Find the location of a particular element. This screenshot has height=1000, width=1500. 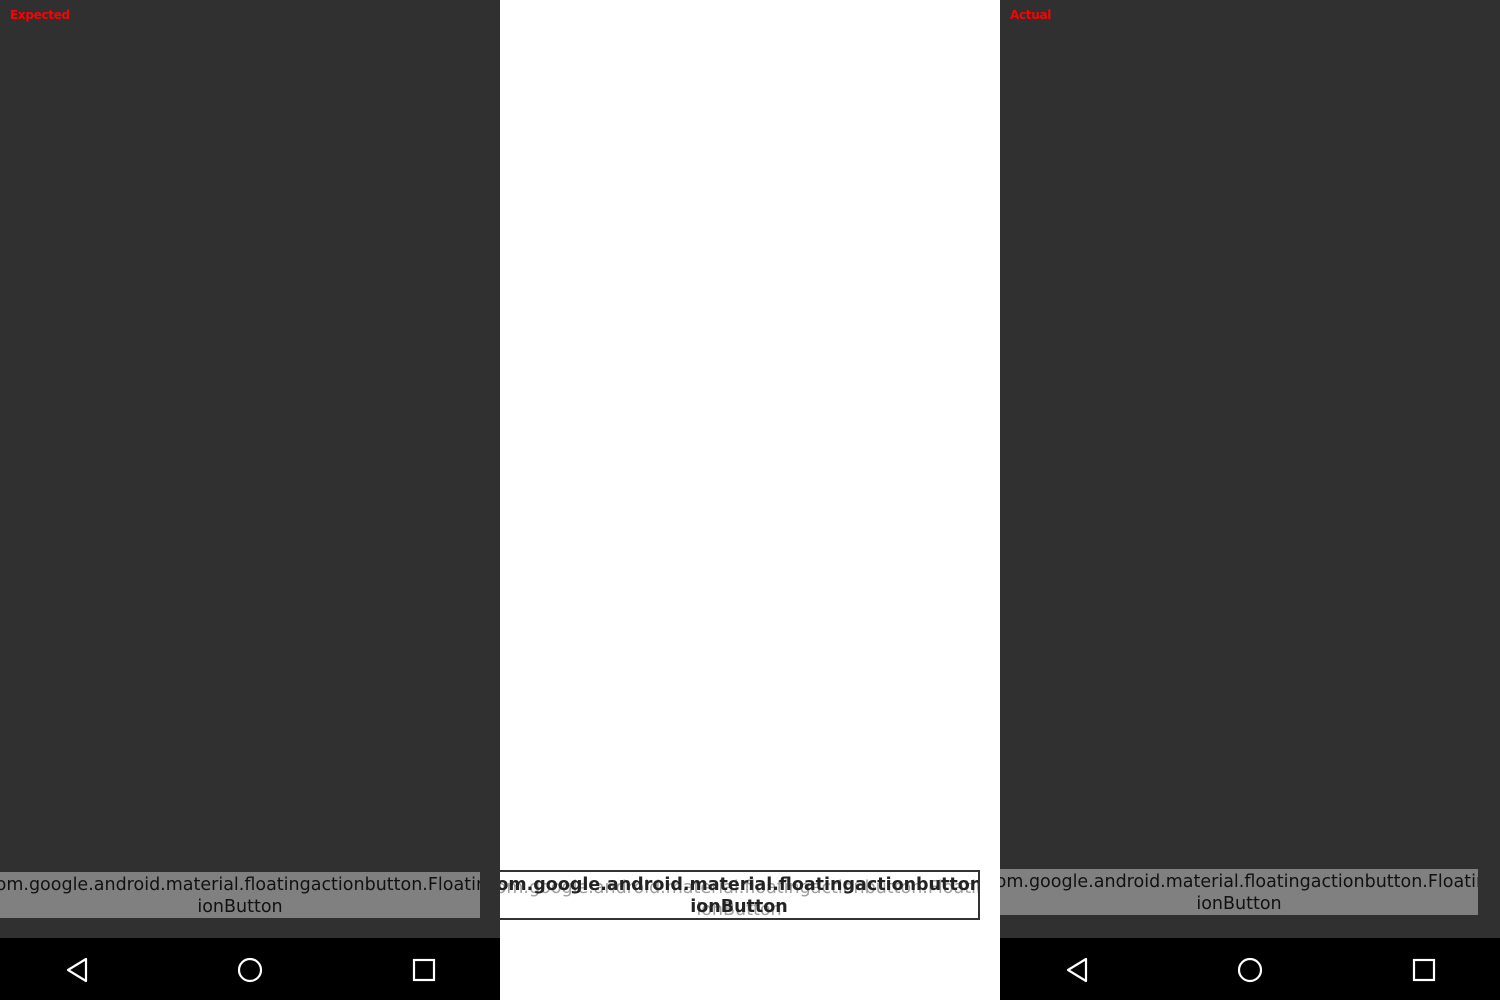

expected-navbar is located at coordinates (250, 969).